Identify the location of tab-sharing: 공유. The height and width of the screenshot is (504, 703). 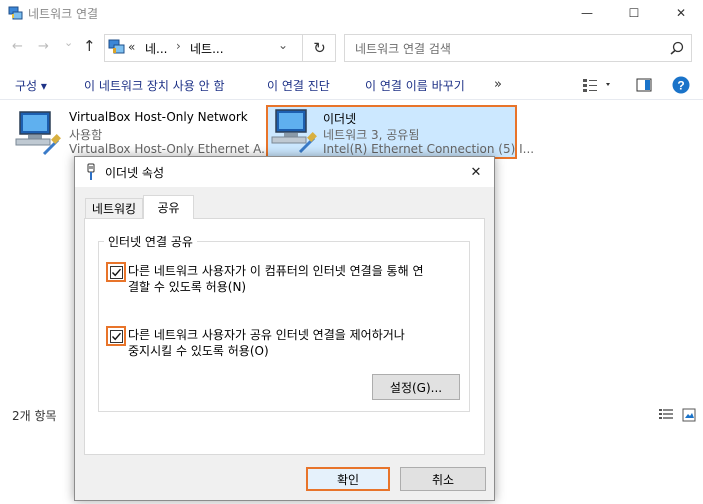
(168, 207).